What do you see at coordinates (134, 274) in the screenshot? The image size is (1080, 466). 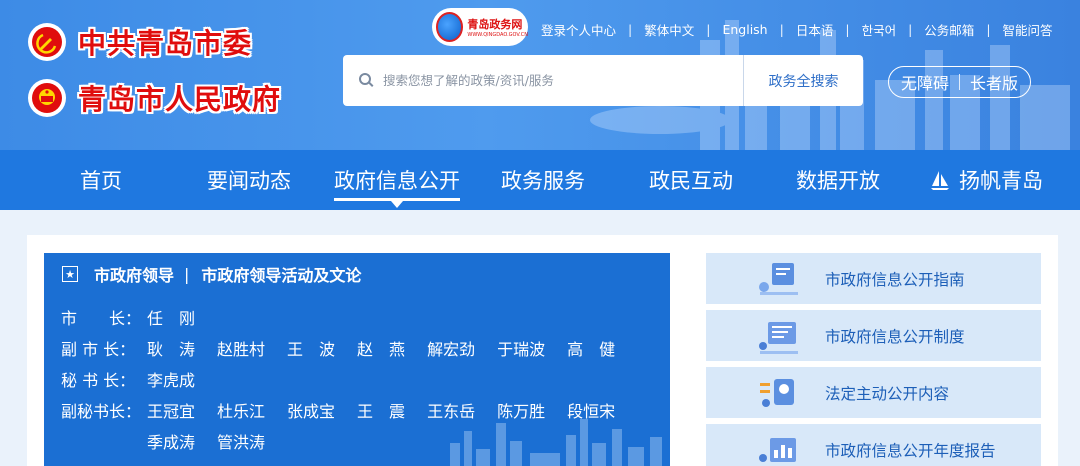 I see `leaders-title: 市政府领导` at bounding box center [134, 274].